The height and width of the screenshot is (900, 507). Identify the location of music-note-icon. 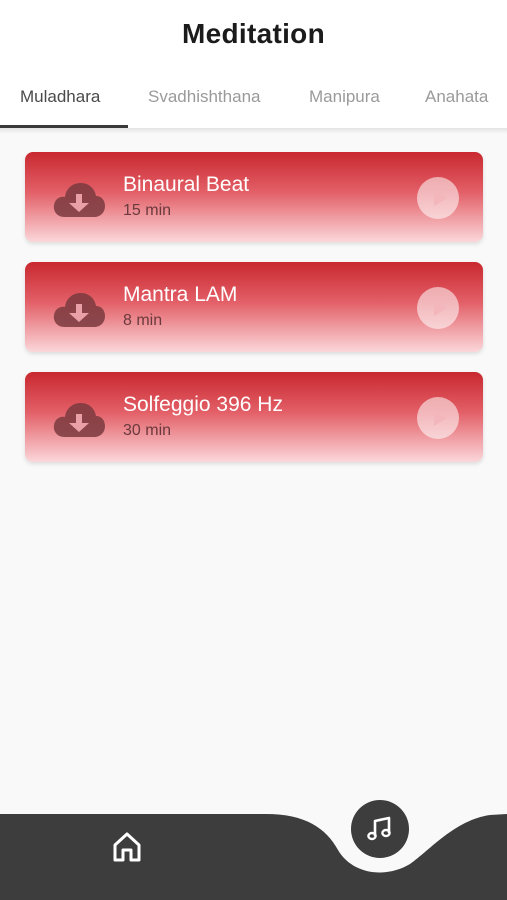
(379, 828).